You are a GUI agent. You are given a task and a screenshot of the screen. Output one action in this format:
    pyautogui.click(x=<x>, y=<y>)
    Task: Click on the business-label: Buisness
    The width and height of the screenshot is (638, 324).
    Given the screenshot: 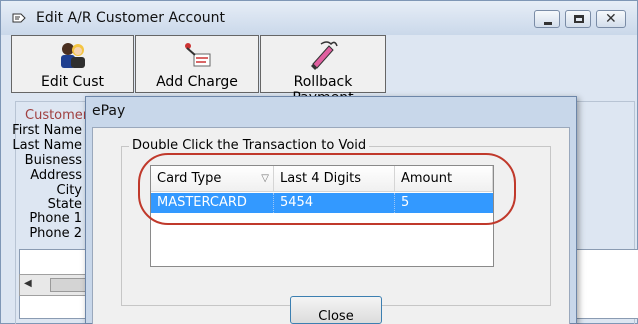 What is the action you would take?
    pyautogui.click(x=53, y=160)
    